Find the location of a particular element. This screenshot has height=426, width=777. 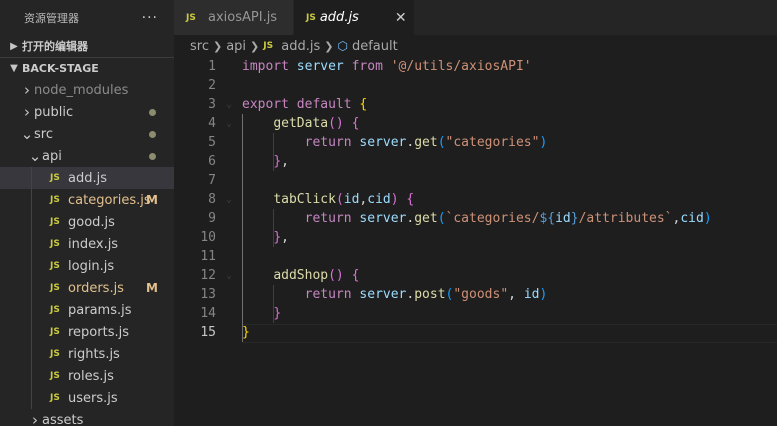

tree-file: JS login.js is located at coordinates (87, 266).